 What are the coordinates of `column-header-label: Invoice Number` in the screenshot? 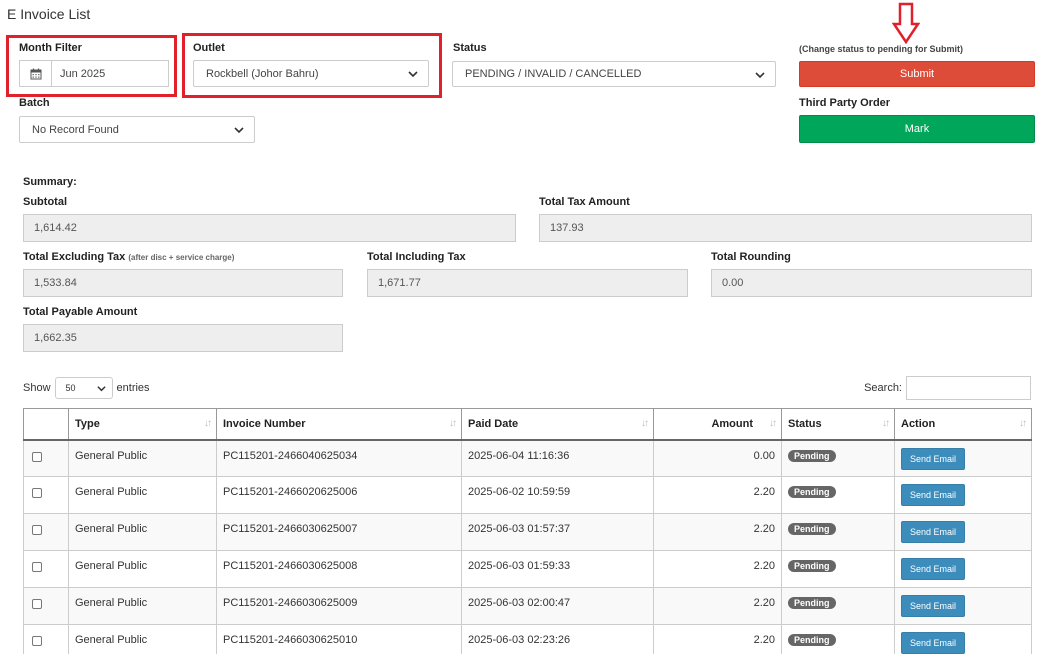 It's located at (264, 423).